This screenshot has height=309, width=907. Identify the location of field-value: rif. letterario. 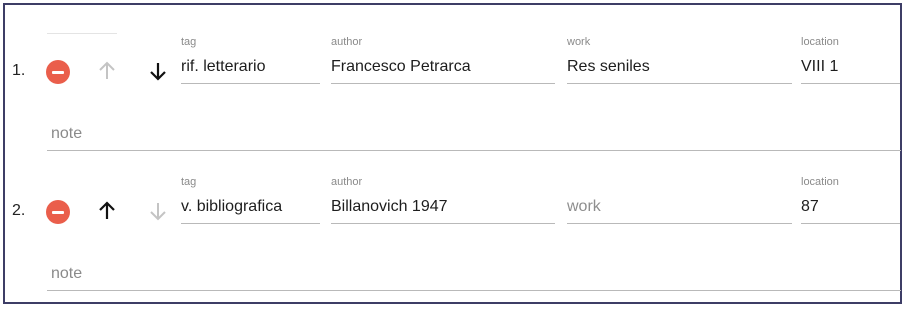
(223, 66).